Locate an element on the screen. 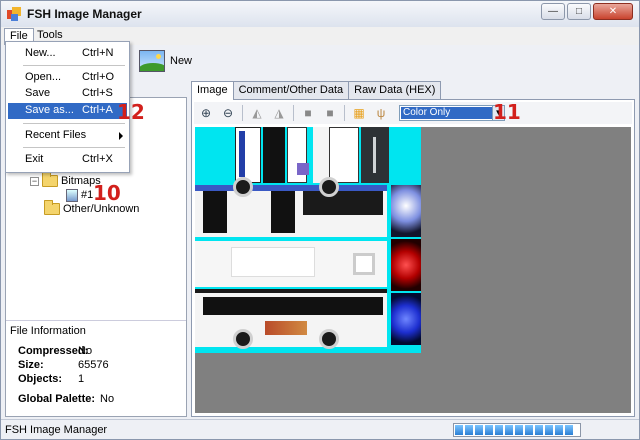  progress-bar is located at coordinates (517, 430).